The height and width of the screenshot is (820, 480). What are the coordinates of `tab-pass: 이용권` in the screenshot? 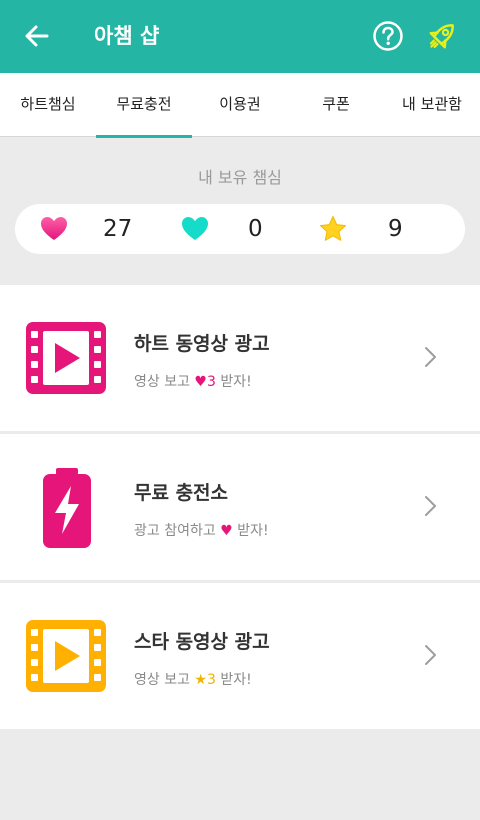 It's located at (240, 105).